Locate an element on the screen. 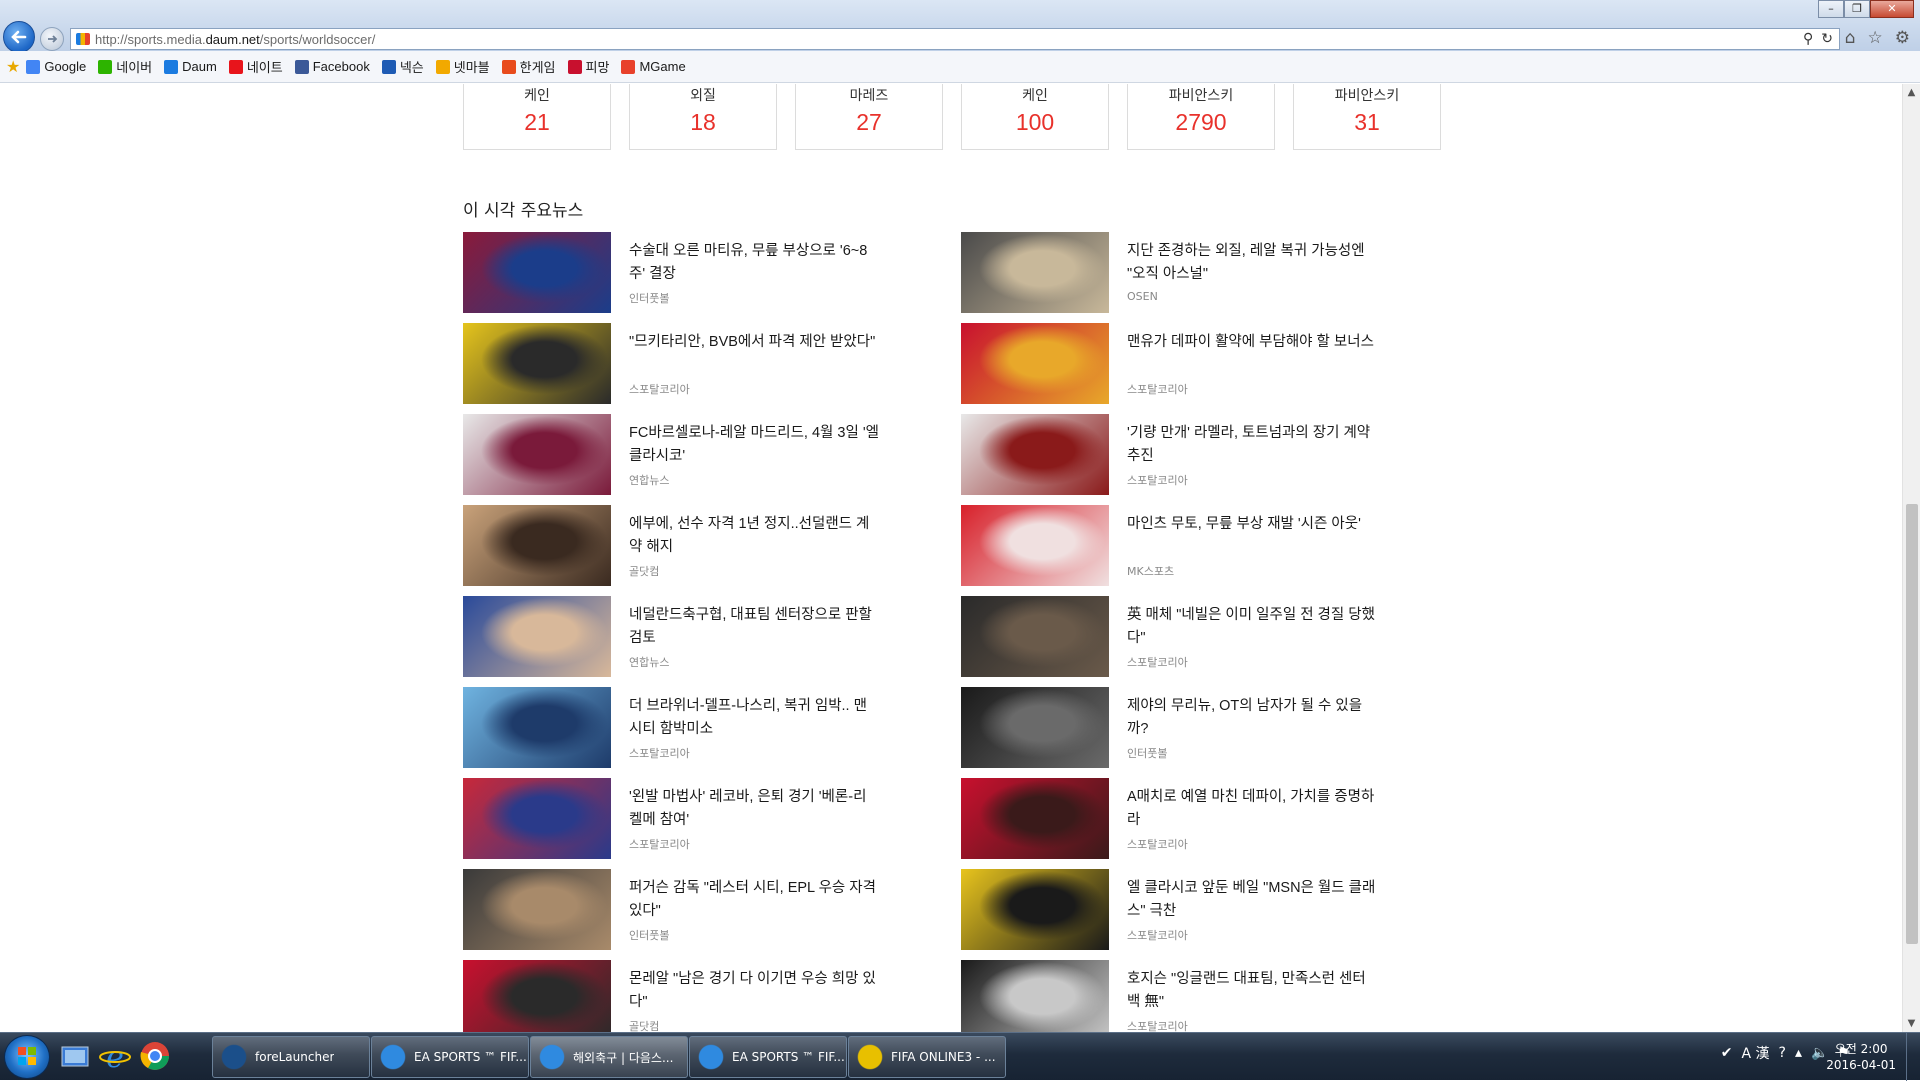 This screenshot has width=1920, height=1082. favorite-link: MGame is located at coordinates (653, 66).